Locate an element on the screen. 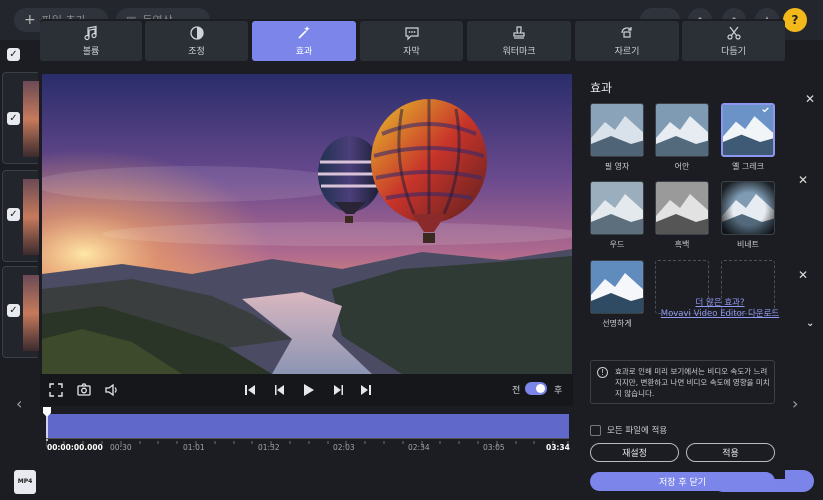 Image resolution: width=823 pixels, height=500 pixels. edit-tabs: 볼륨 조정 효과 자막 워터마크 자르기 다듬기 is located at coordinates (412, 41).